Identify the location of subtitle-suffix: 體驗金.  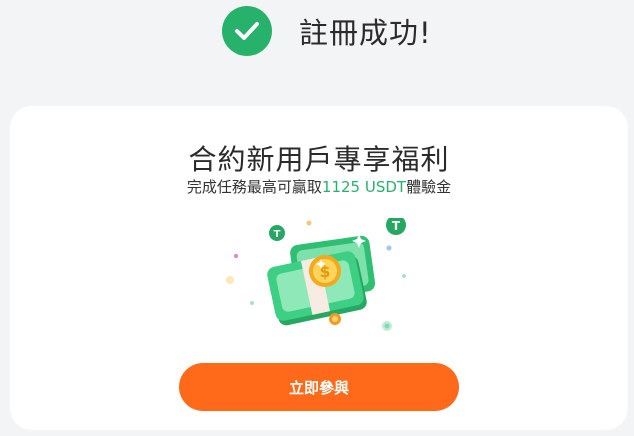
(429, 187).